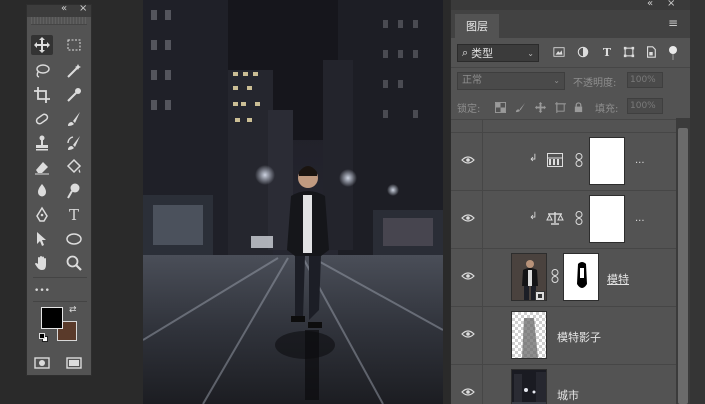 This screenshot has height=404, width=705. What do you see at coordinates (74, 119) in the screenshot?
I see `brush-tool-icon` at bounding box center [74, 119].